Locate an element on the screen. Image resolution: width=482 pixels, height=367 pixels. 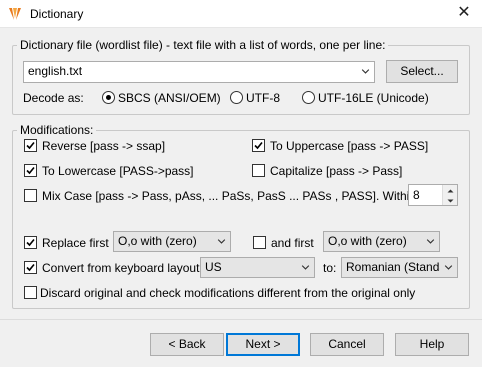
close-icon: ✕ is located at coordinates (464, 12).